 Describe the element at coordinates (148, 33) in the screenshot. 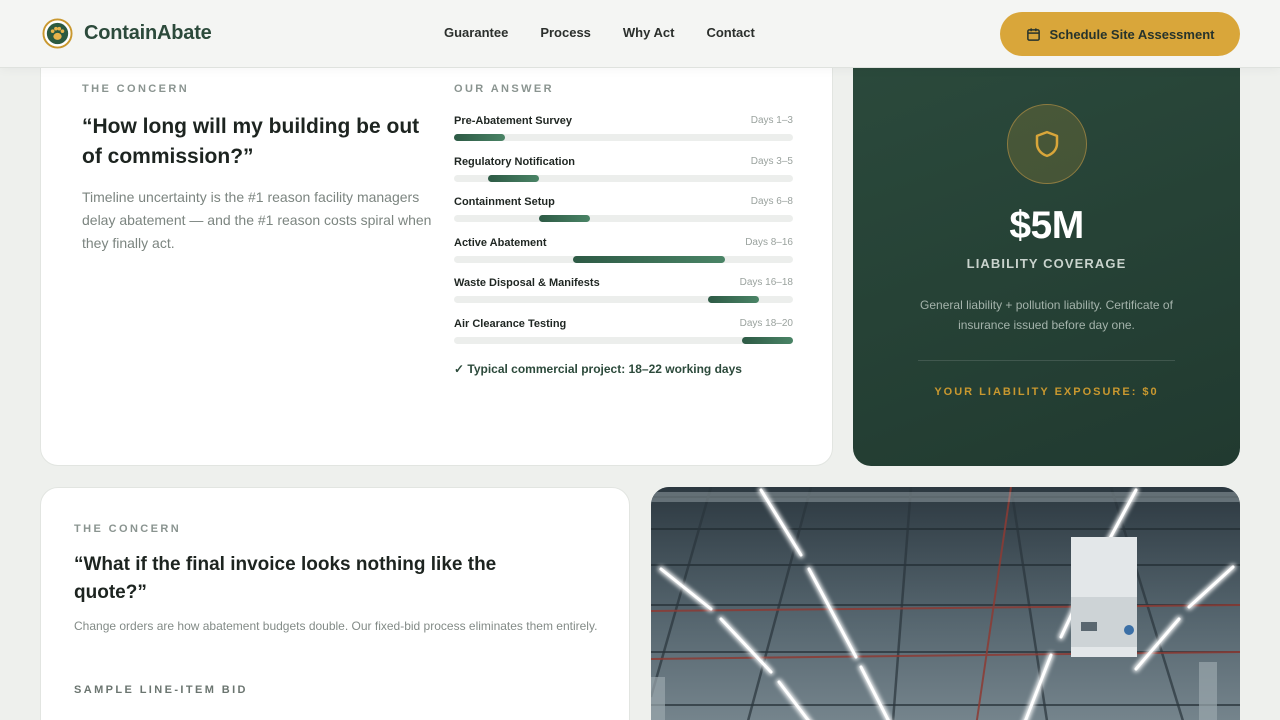

I see `brand-name: ContainAbate` at that location.